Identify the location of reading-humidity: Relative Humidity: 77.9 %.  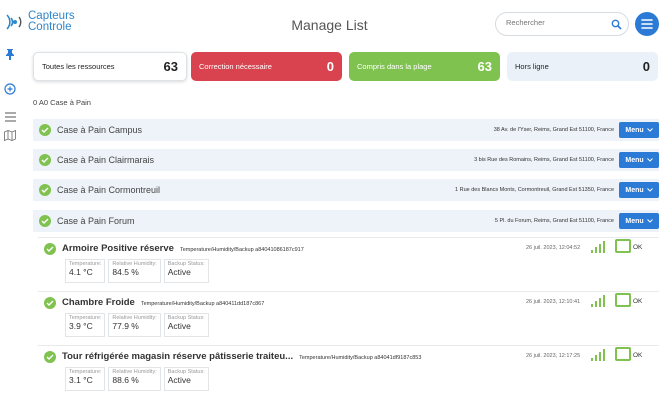
(134, 325).